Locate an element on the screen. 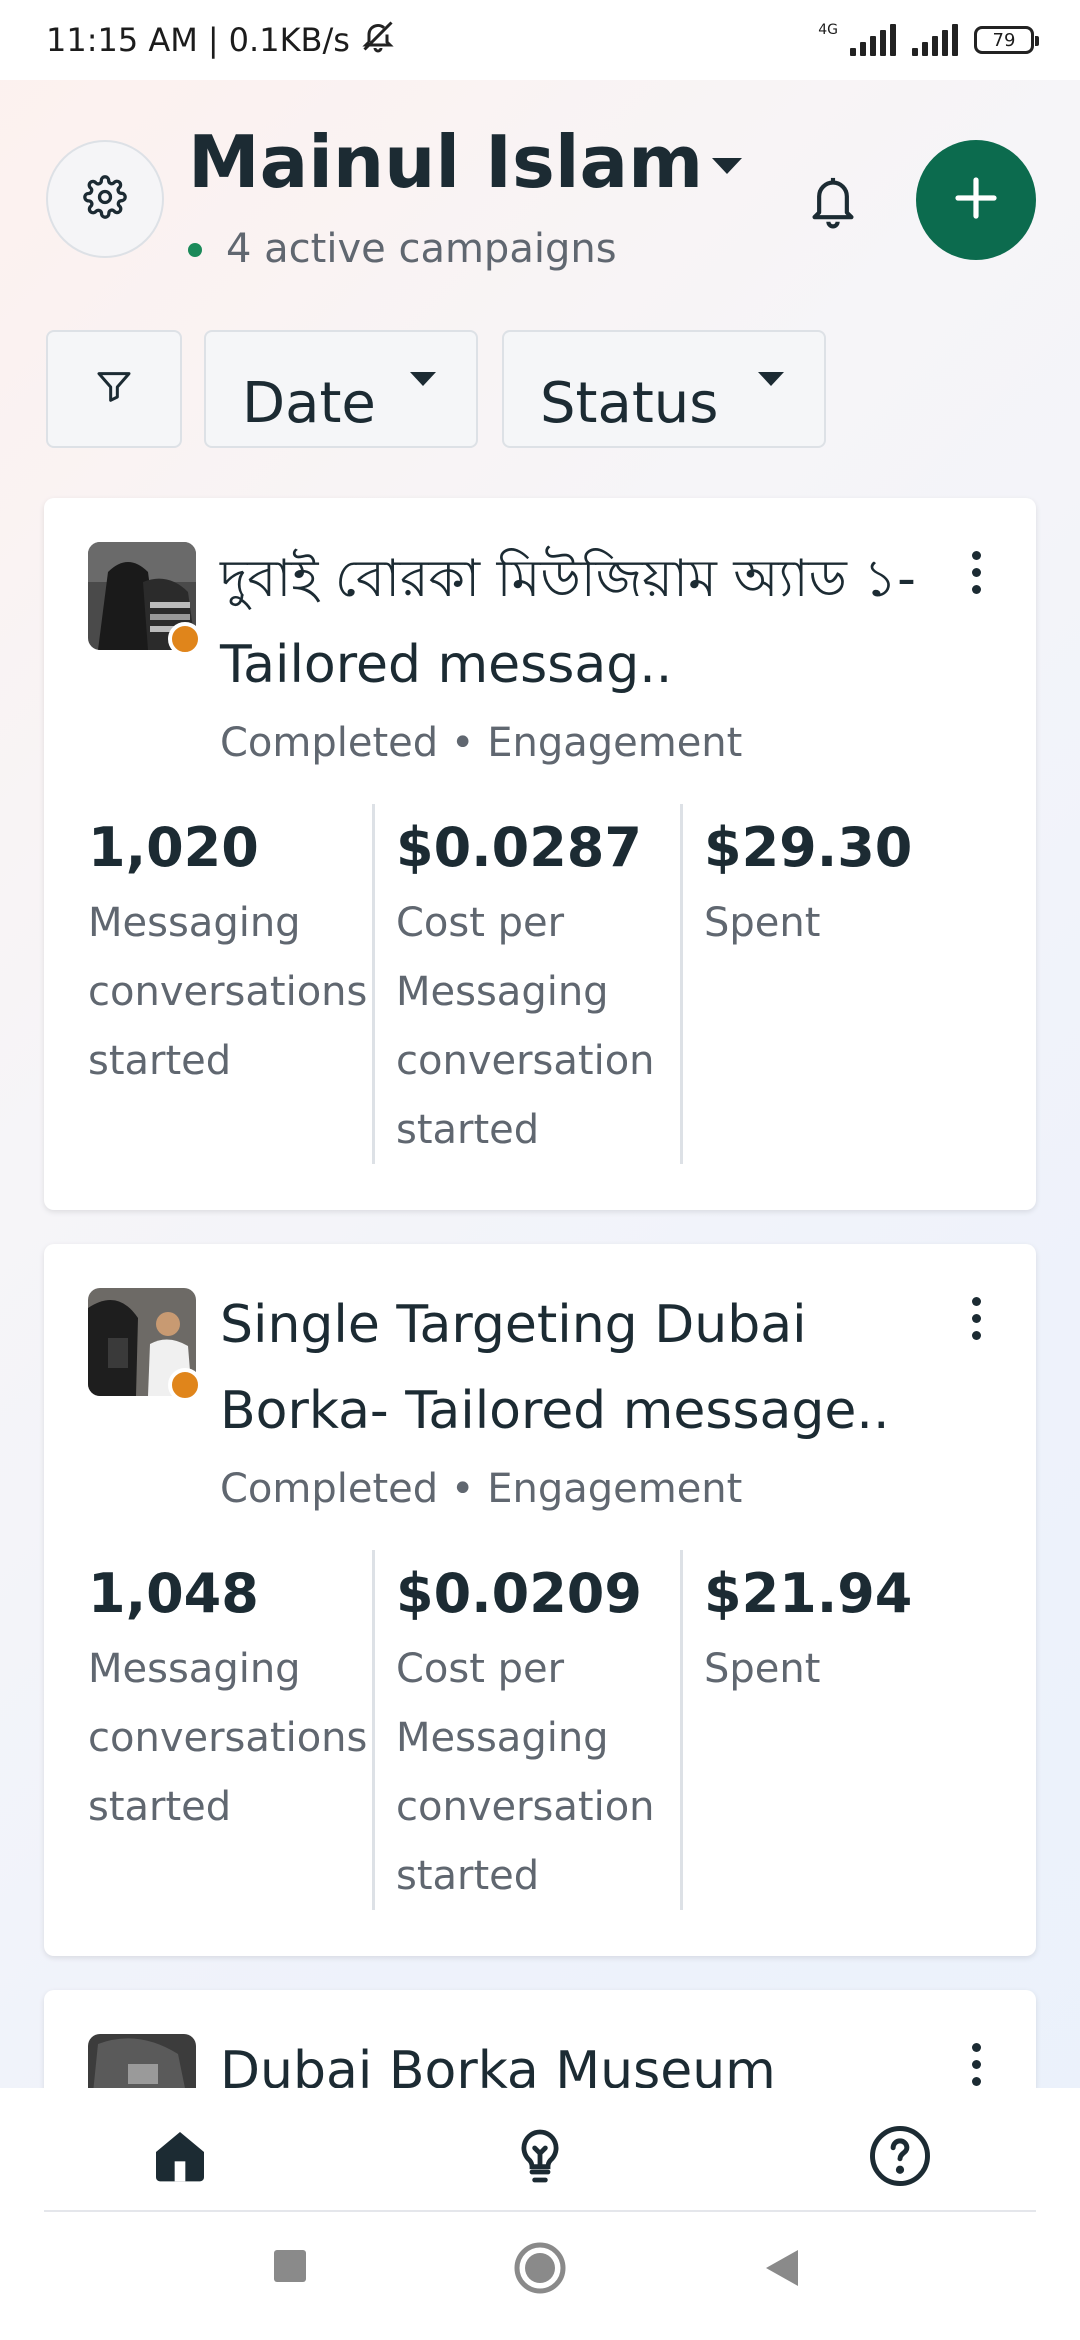 The width and height of the screenshot is (1080, 2340). gear-icon is located at coordinates (105, 199).